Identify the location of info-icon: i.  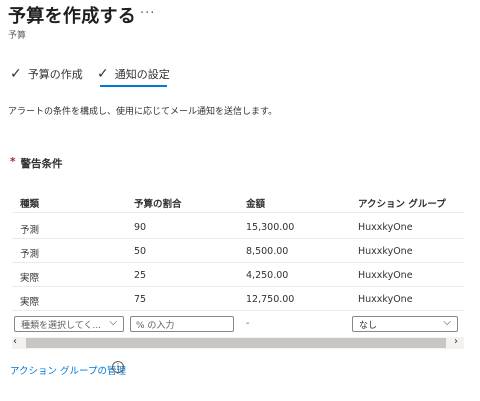
(118, 367).